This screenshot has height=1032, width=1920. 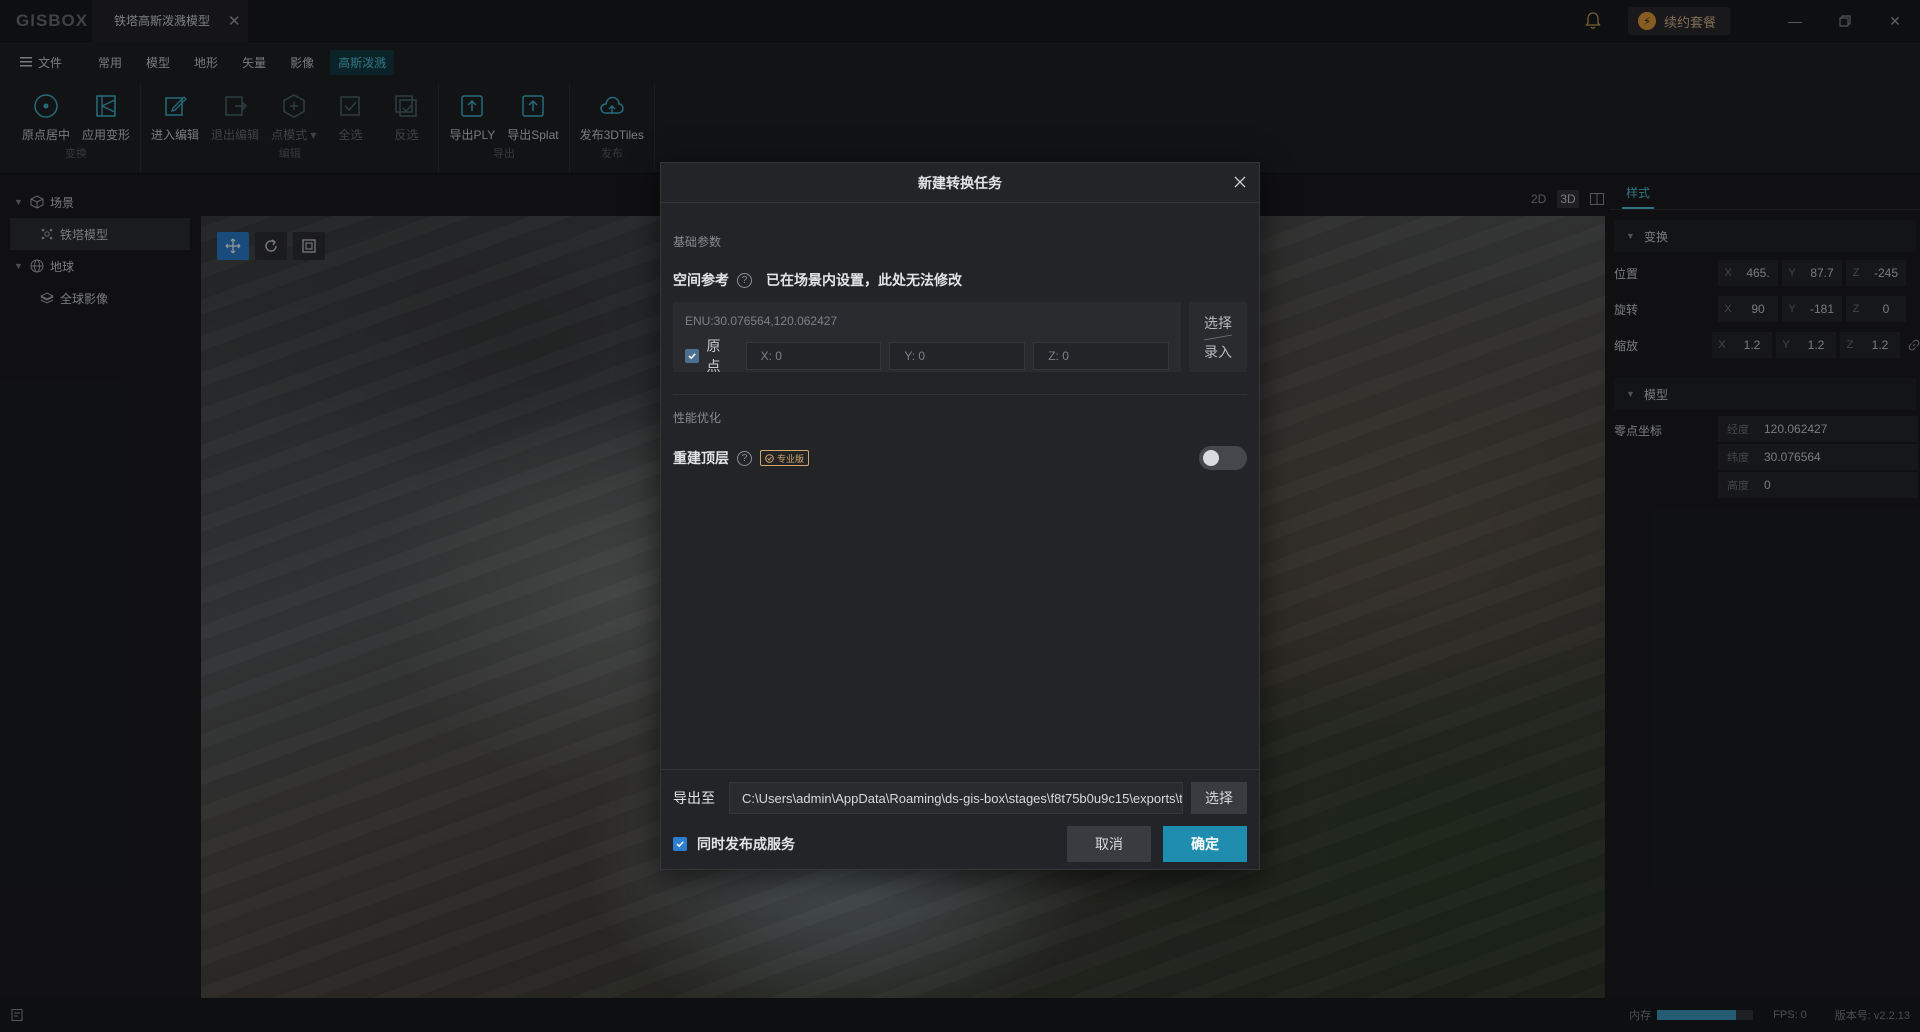 What do you see at coordinates (957, 356) in the screenshot?
I see `origin-y-input: Y: 0` at bounding box center [957, 356].